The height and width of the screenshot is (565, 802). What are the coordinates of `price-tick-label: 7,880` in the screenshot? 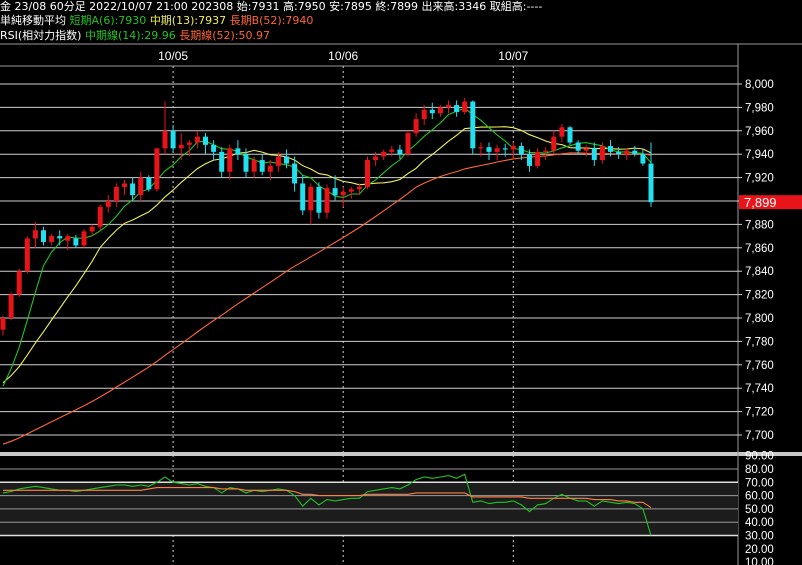 It's located at (759, 225).